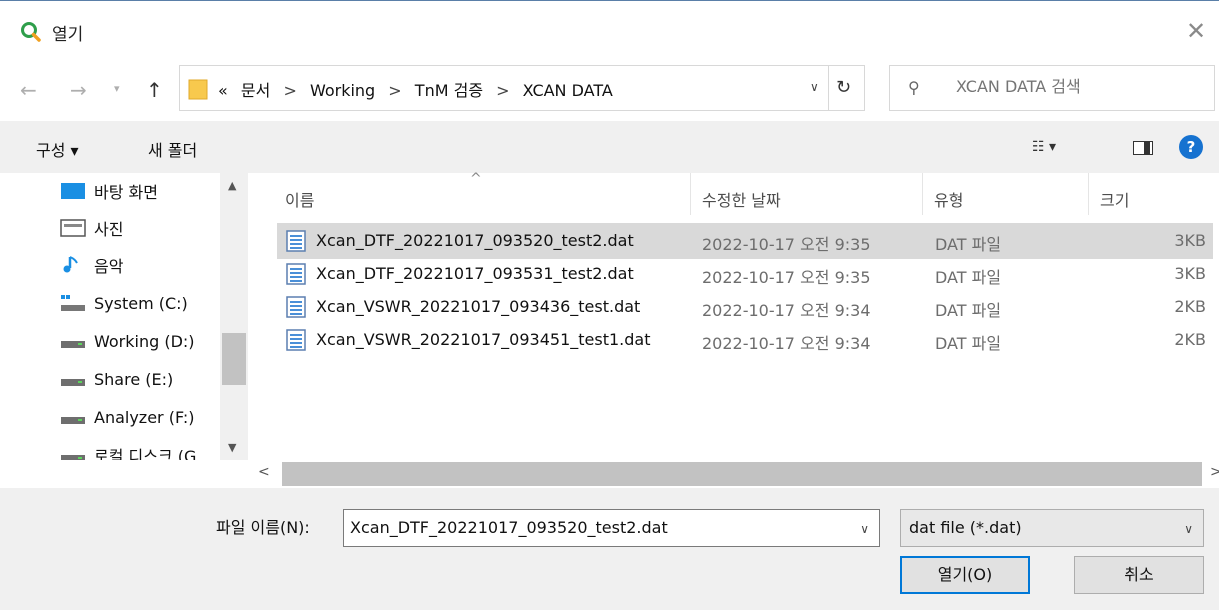 The width and height of the screenshot is (1219, 610). What do you see at coordinates (299, 199) in the screenshot?
I see `column-header-name: 이름` at bounding box center [299, 199].